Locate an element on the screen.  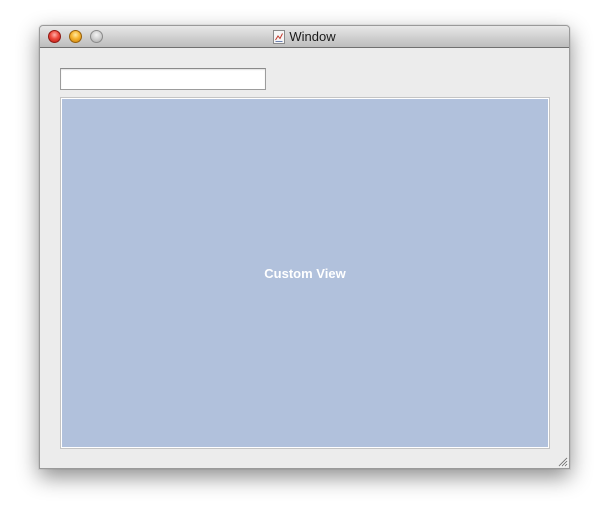
resize-grip-icon is located at coordinates (562, 461).